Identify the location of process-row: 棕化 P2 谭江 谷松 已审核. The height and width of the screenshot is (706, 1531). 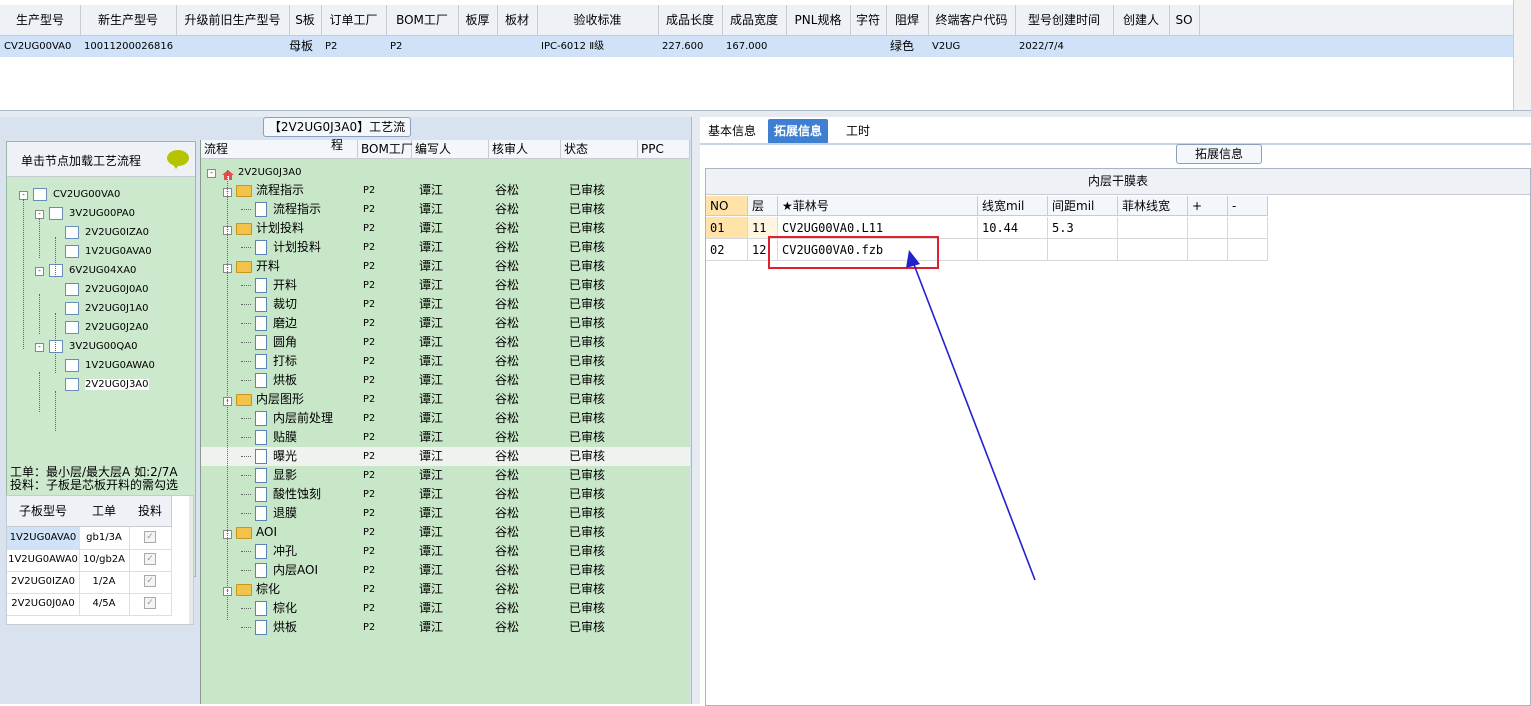
(445, 608).